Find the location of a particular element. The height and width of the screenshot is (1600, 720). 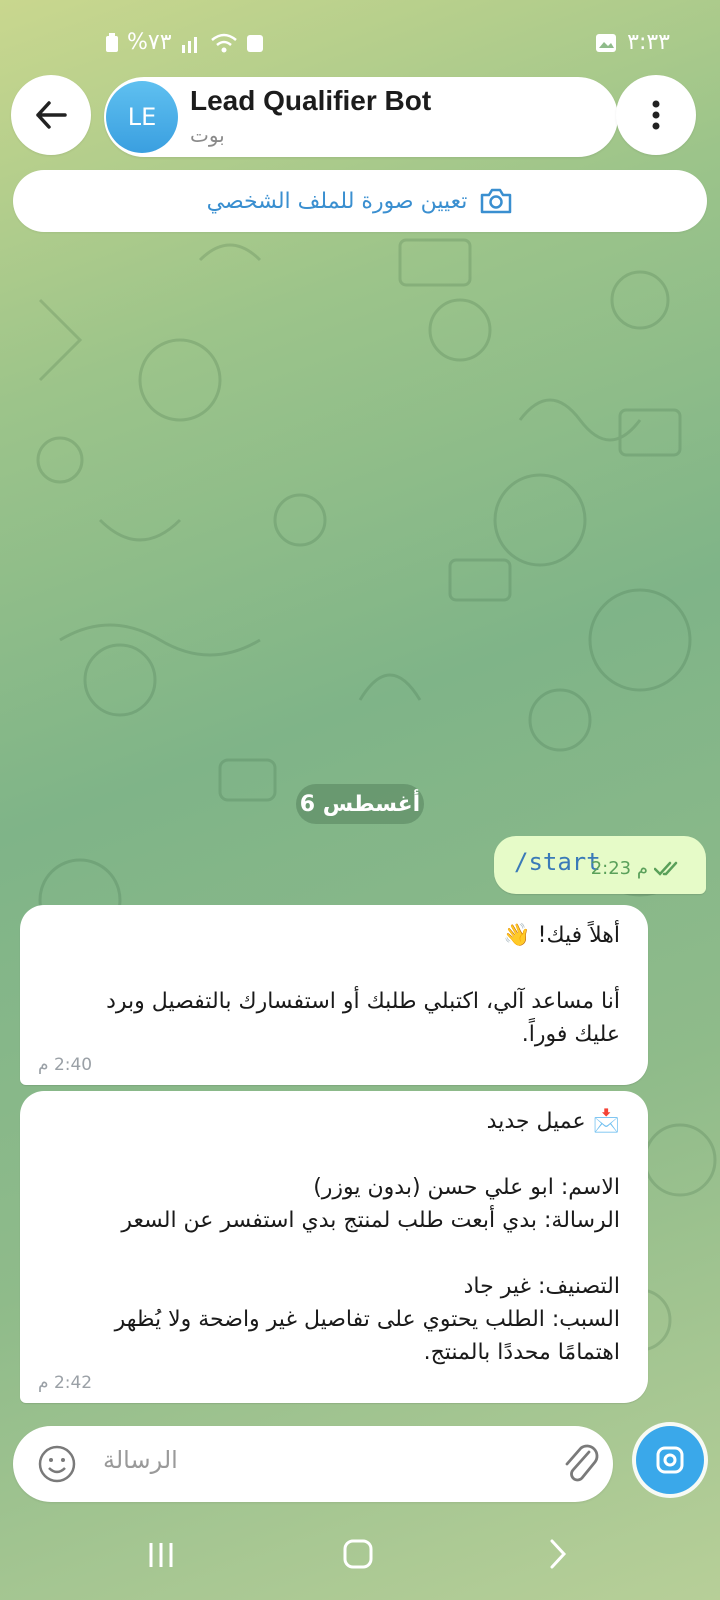

camera-button is located at coordinates (670, 1460).